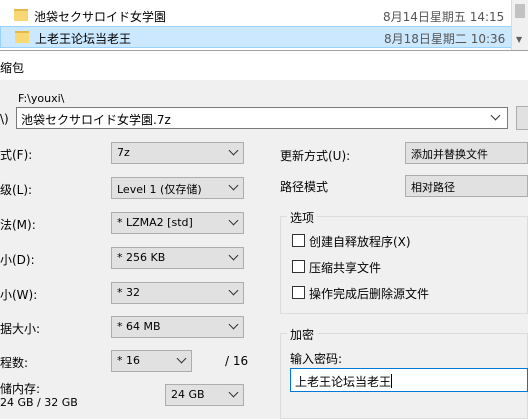  Describe the element at coordinates (433, 187) in the screenshot. I see `path-mode-value: 相对路径` at that location.